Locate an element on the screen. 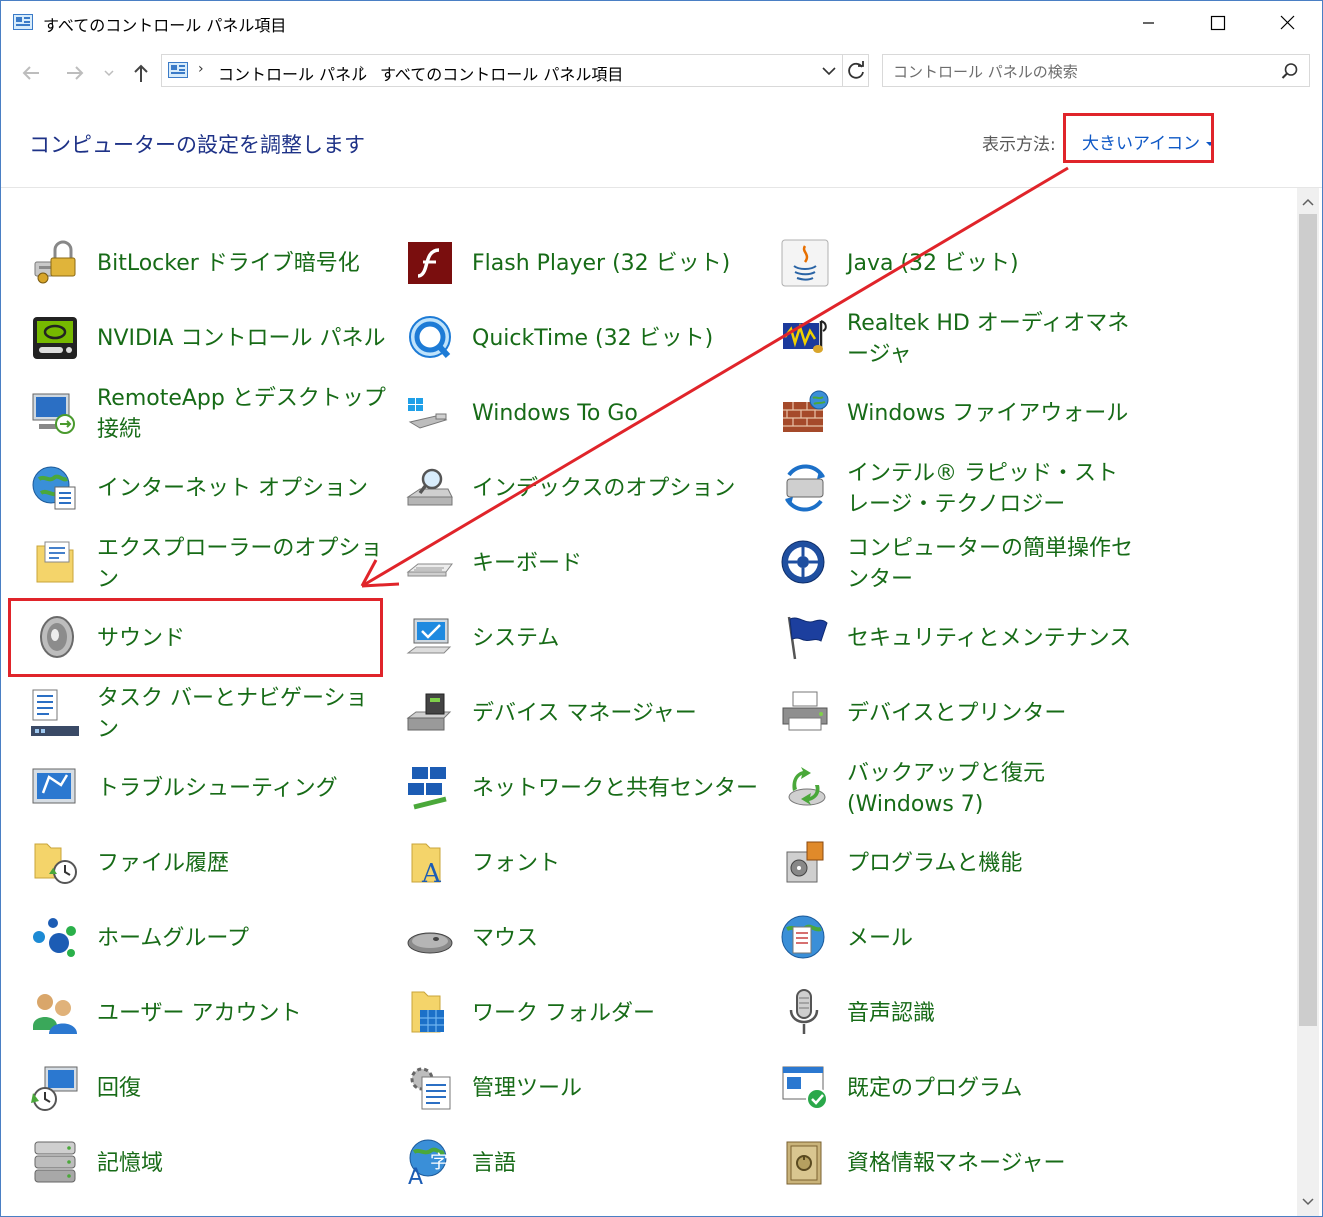  cp-item-label: タスク バーとナビゲーション is located at coordinates (242, 713).